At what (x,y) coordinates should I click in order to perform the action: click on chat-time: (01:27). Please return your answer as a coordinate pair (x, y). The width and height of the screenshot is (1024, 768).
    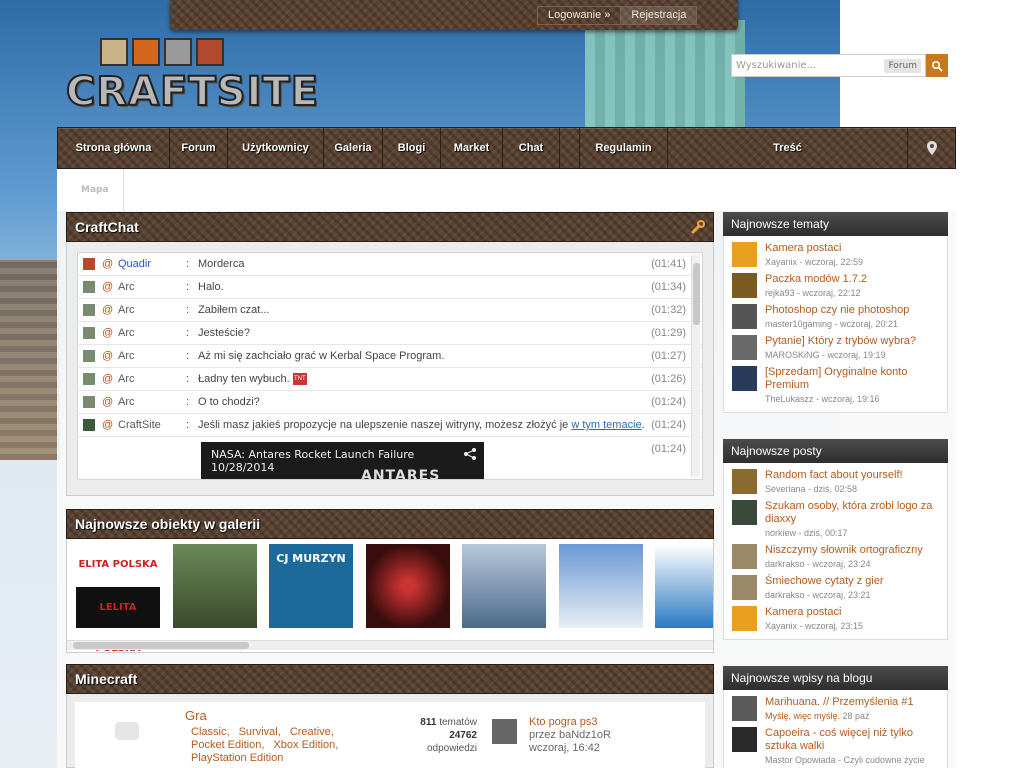
    Looking at the image, I should click on (668, 356).